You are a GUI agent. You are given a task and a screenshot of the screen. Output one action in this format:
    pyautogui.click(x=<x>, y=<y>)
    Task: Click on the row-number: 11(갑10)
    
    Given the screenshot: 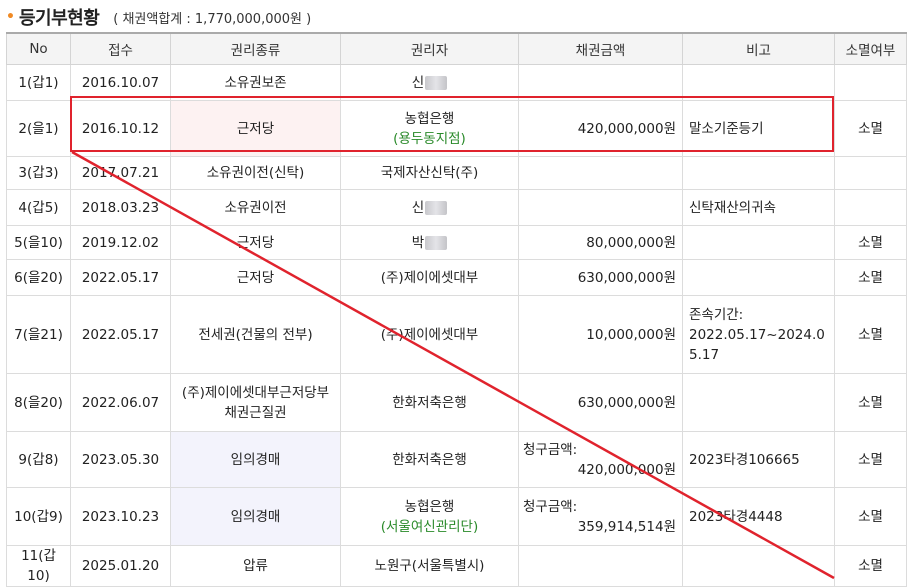 What is the action you would take?
    pyautogui.click(x=38, y=566)
    